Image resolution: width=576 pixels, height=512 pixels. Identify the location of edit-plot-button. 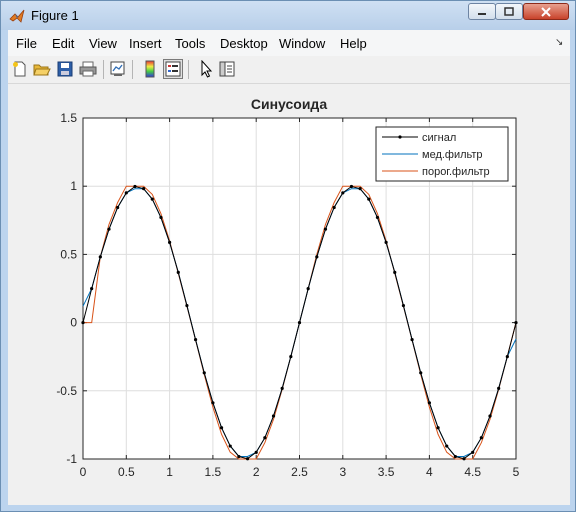
(206, 69).